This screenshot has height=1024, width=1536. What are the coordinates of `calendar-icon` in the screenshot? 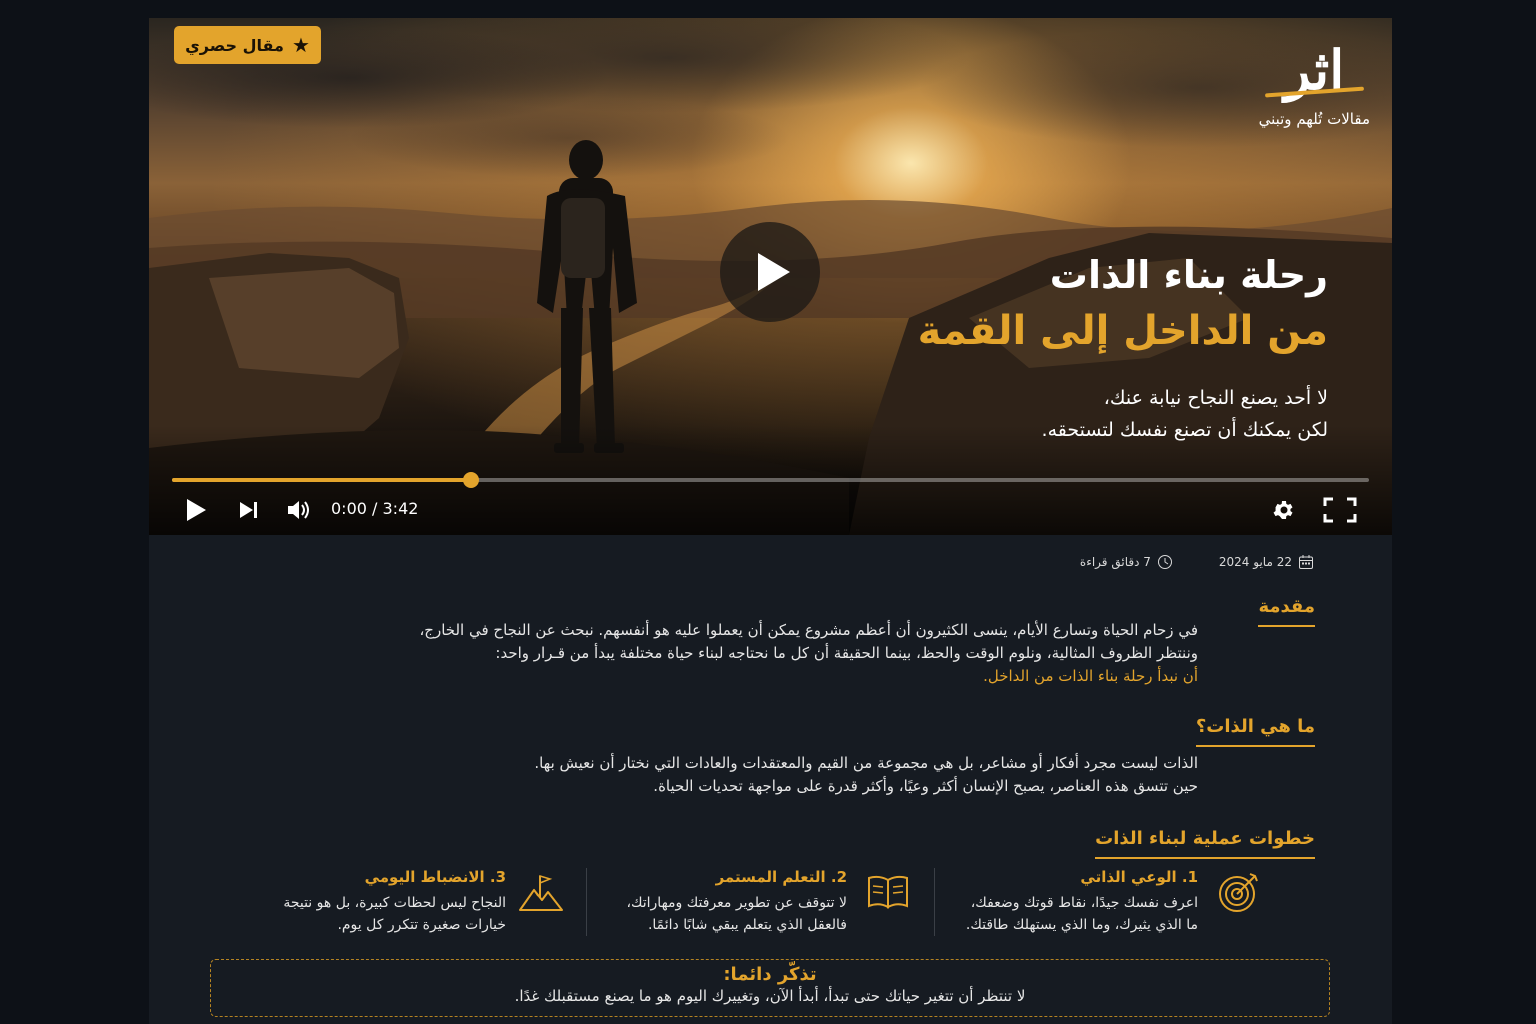 It's located at (1306, 562).